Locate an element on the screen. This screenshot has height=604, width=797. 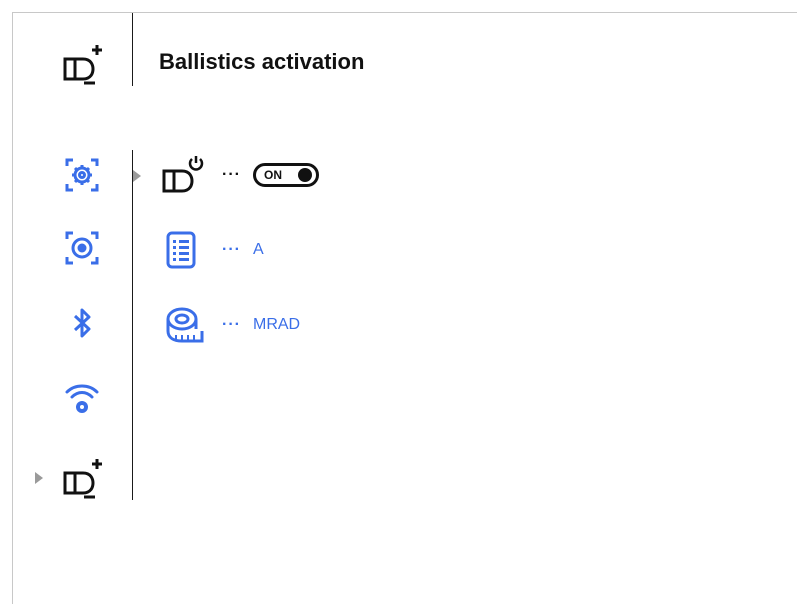
sidebar-item-wifi-settings is located at coordinates (82, 399).